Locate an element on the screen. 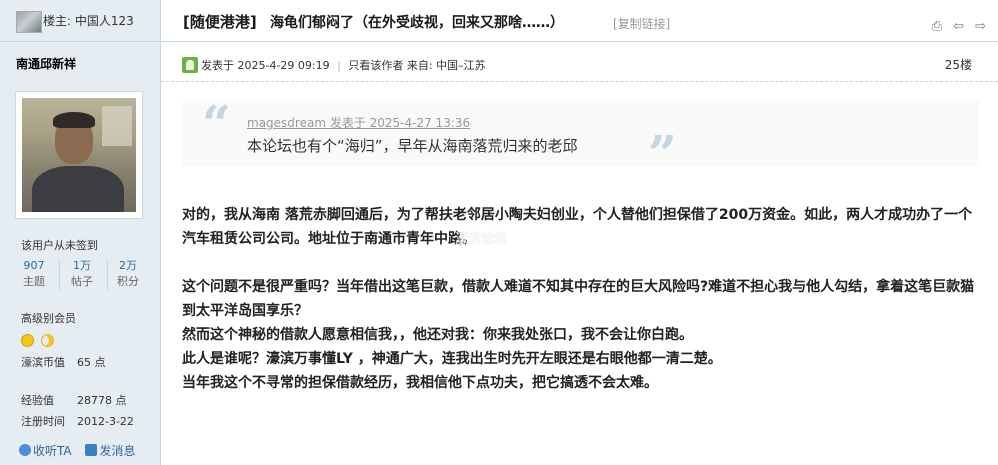 Image resolution: width=998 pixels, height=465 pixels. avatar-image is located at coordinates (79, 155).